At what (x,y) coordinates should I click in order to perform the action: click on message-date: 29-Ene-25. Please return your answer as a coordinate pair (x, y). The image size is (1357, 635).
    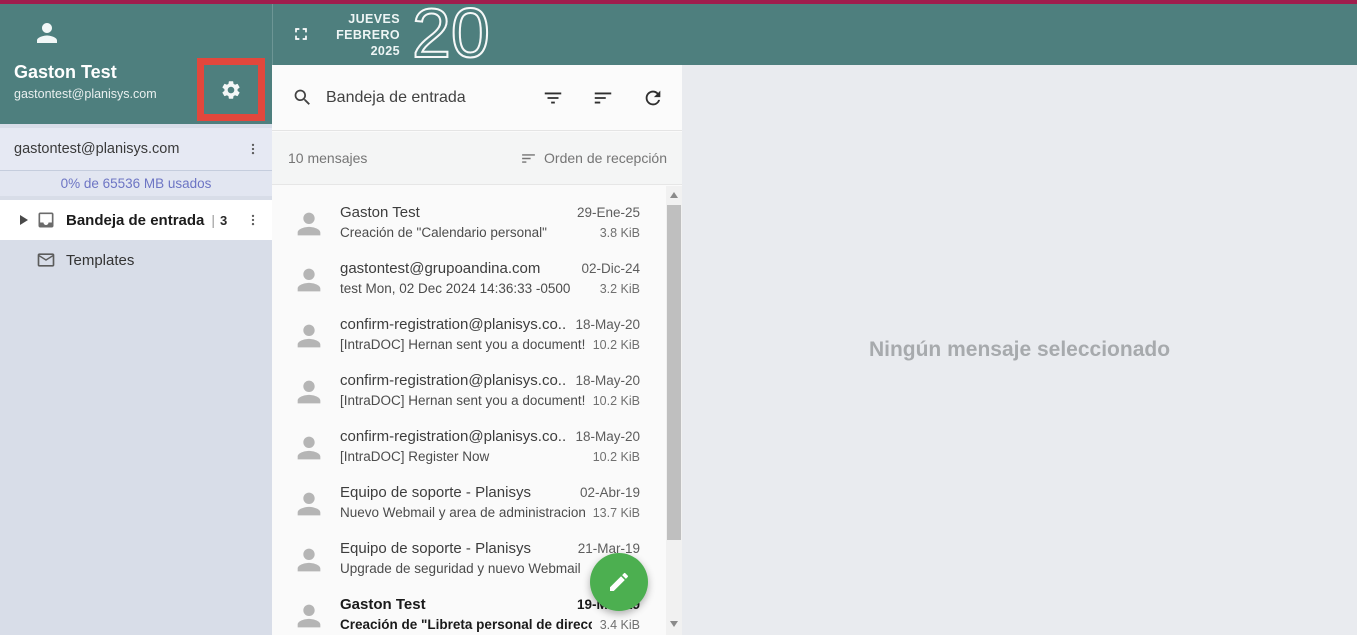
    Looking at the image, I should click on (608, 212).